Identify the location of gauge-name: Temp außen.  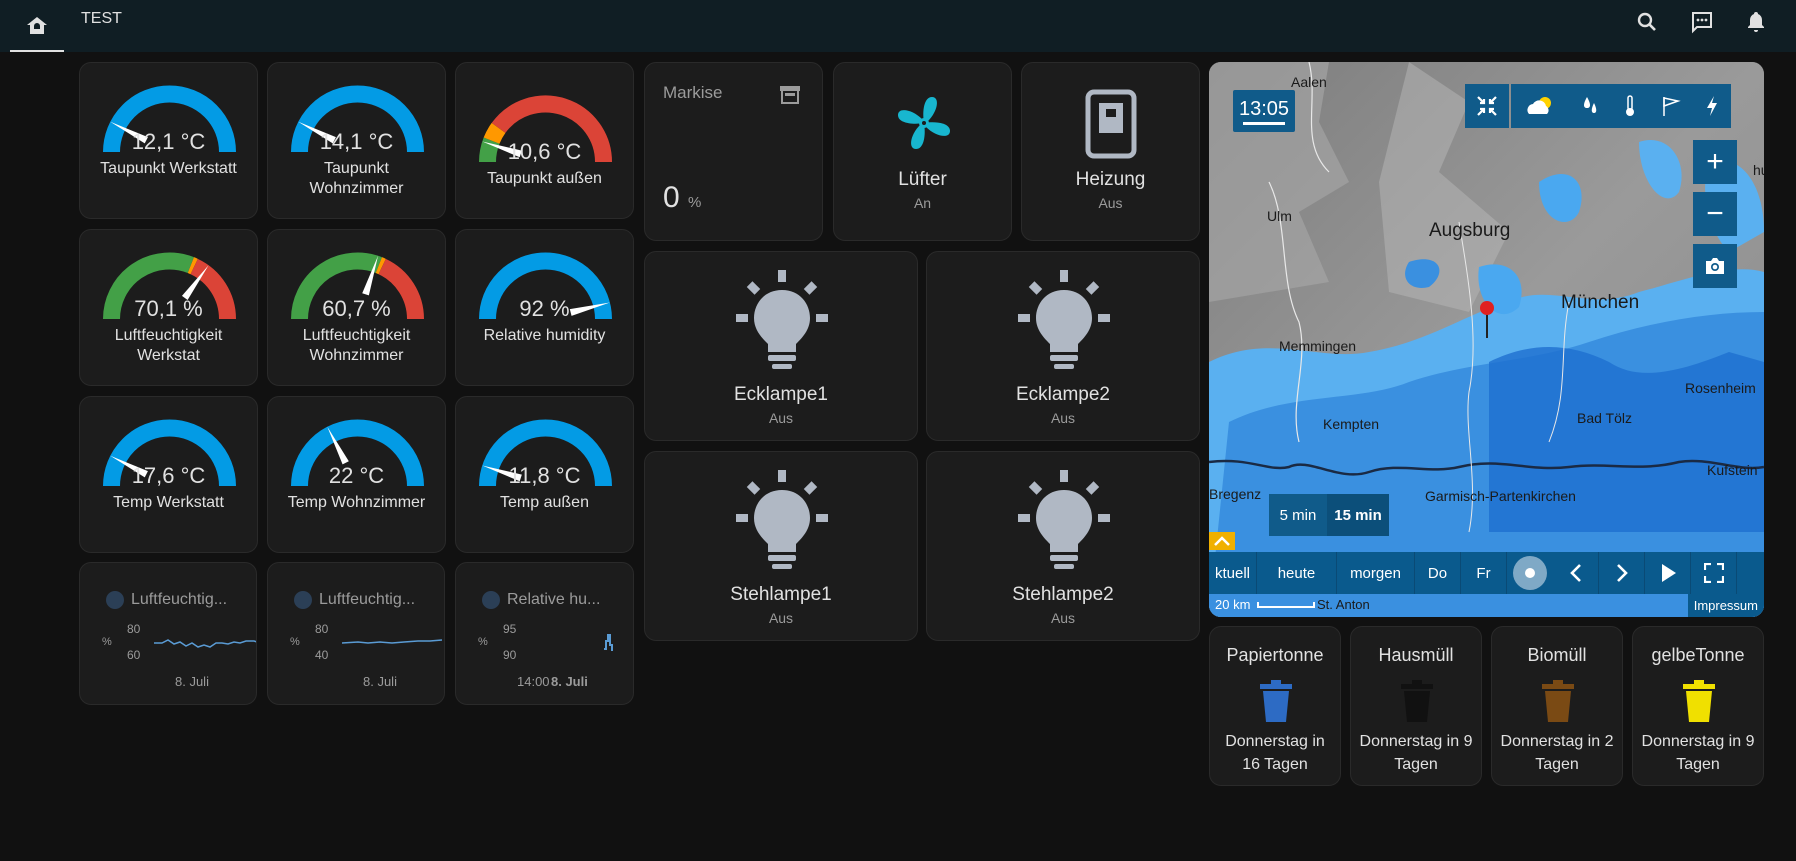
(544, 502).